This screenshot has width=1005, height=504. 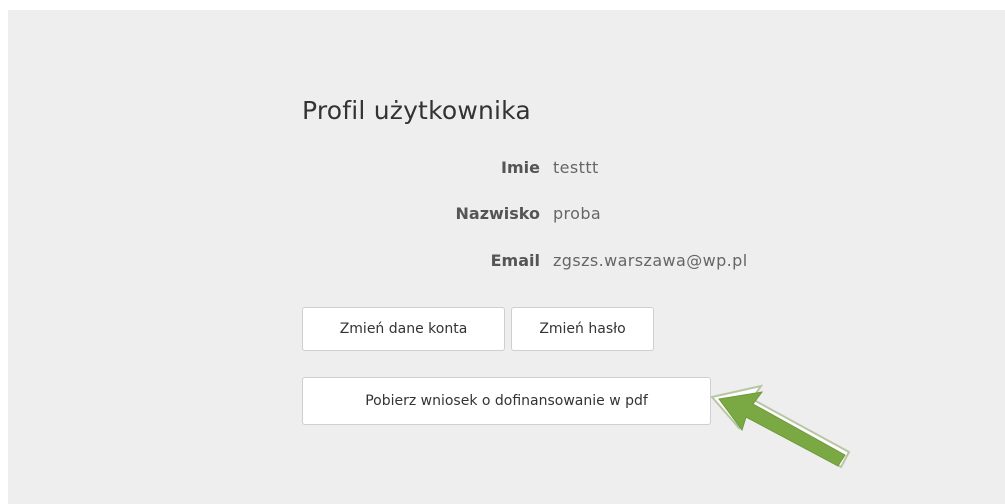 What do you see at coordinates (582, 329) in the screenshot?
I see `change-password-button: Zmień hasło` at bounding box center [582, 329].